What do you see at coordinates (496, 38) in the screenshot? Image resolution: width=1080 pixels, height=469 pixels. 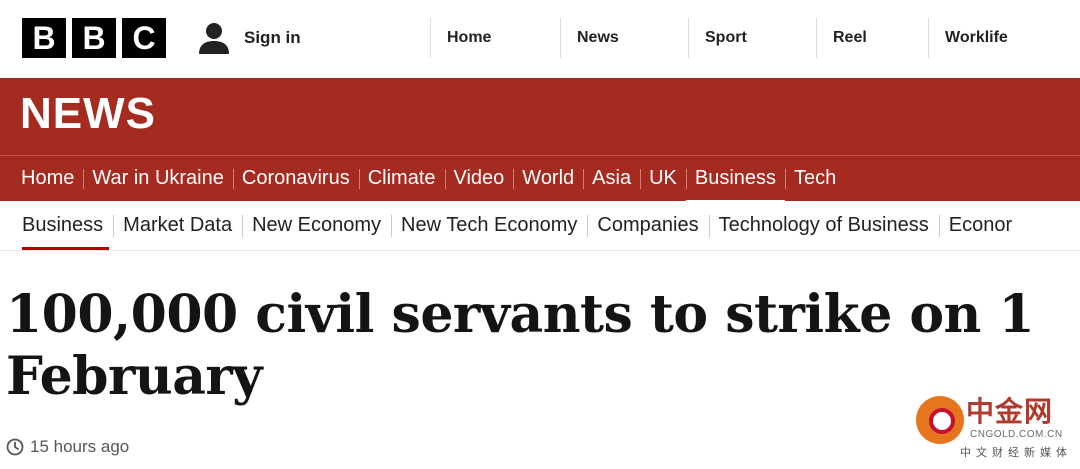 I see `global-nav-home: Home` at bounding box center [496, 38].